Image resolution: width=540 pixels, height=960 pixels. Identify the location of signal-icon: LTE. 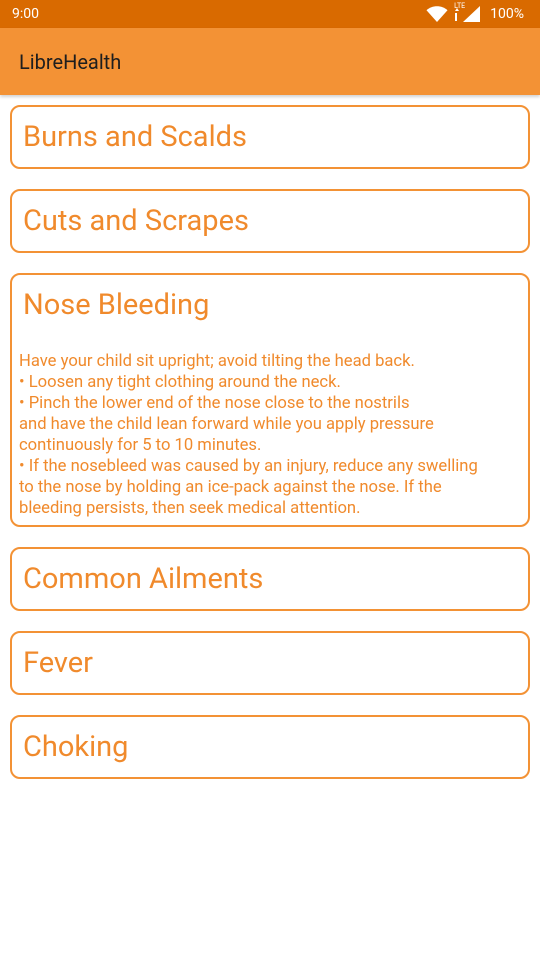
(467, 12).